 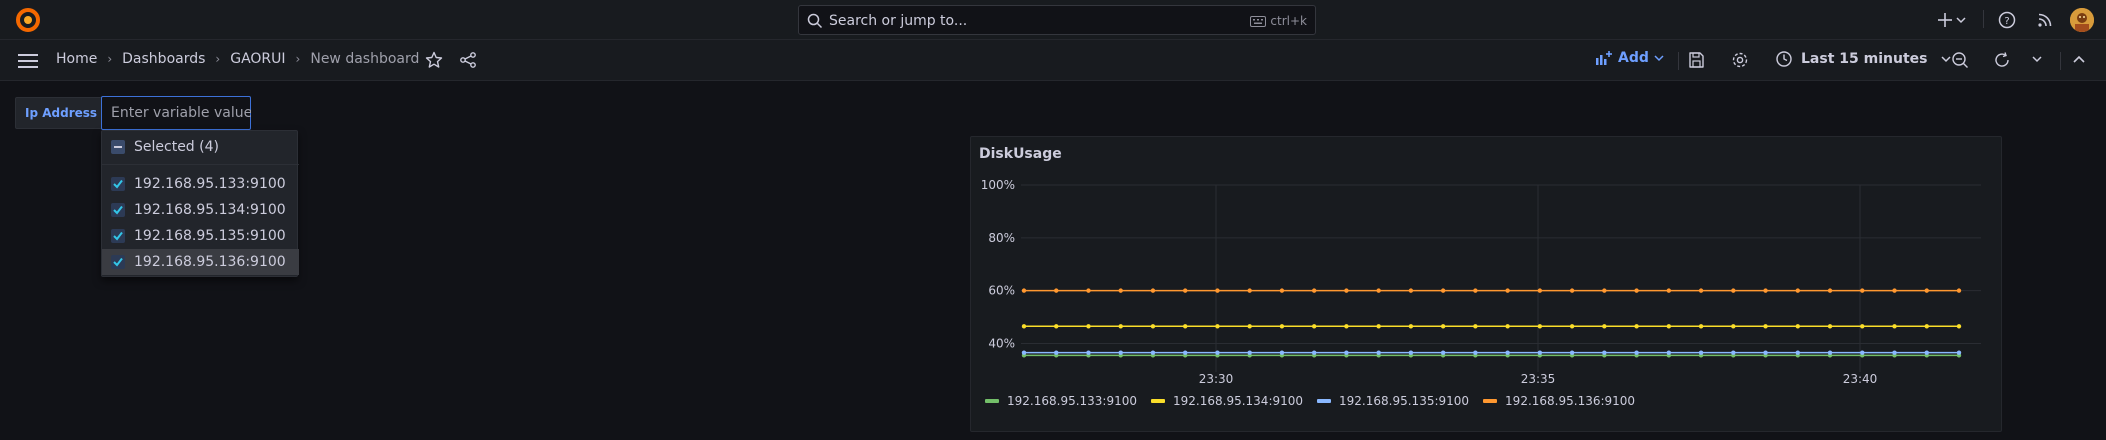 I want to click on time-range-picker: Last 15 minutes, so click(x=1863, y=59).